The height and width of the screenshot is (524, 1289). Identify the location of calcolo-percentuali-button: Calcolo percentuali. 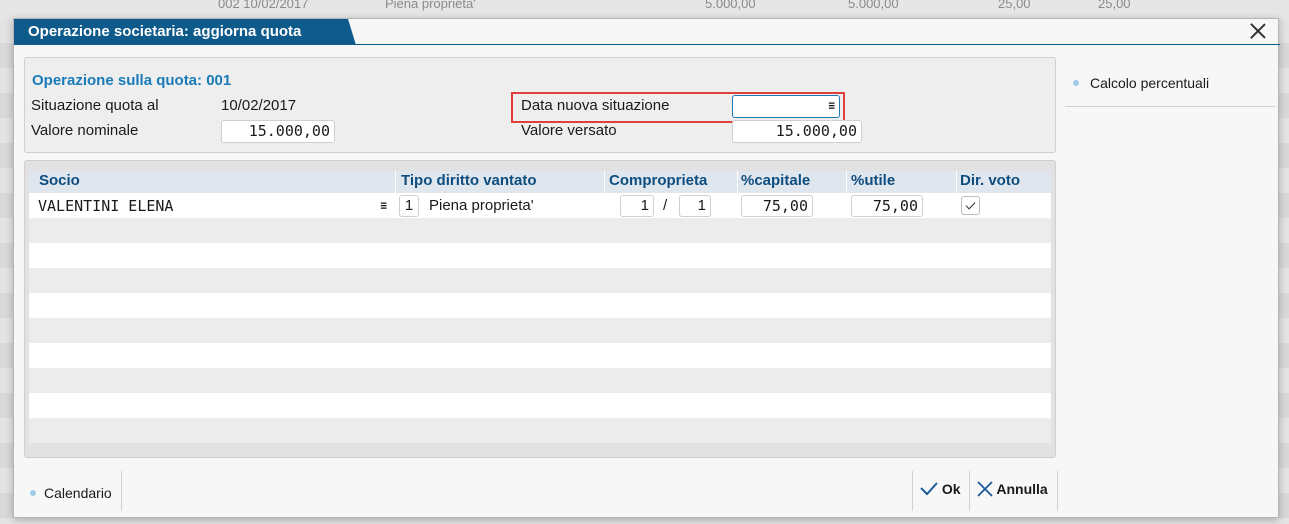
(1141, 83).